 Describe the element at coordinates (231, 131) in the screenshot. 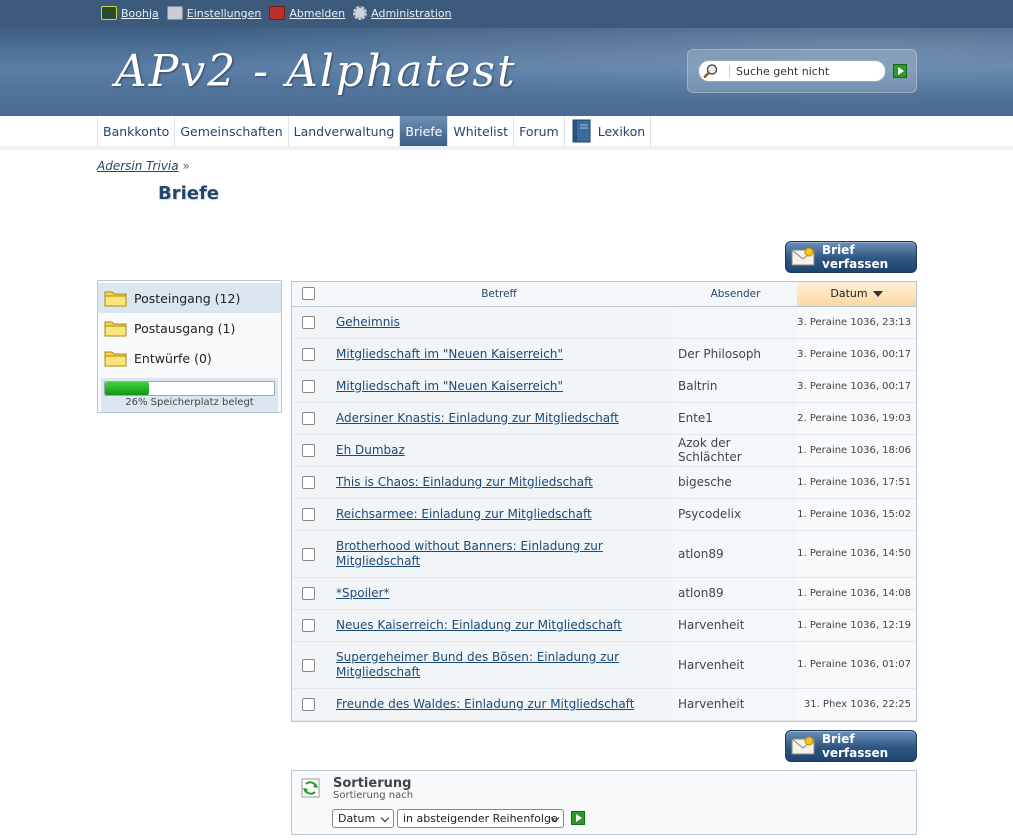

I see `nav-item-gemeinschaften: Gemeinschaften` at that location.